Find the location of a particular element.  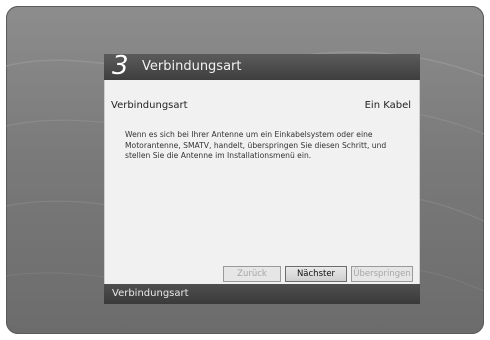

back-button: Zurück is located at coordinates (252, 274).